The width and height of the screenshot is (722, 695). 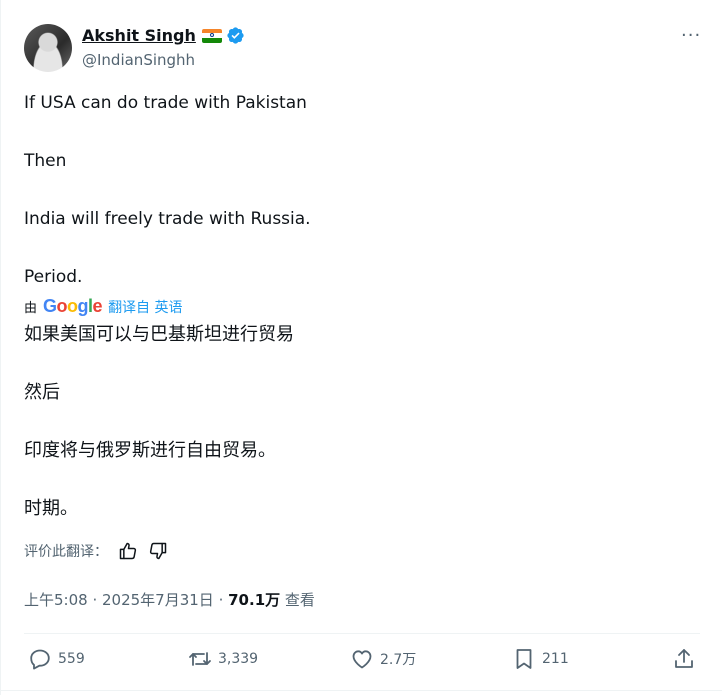 I want to click on share-icon, so click(x=684, y=658).